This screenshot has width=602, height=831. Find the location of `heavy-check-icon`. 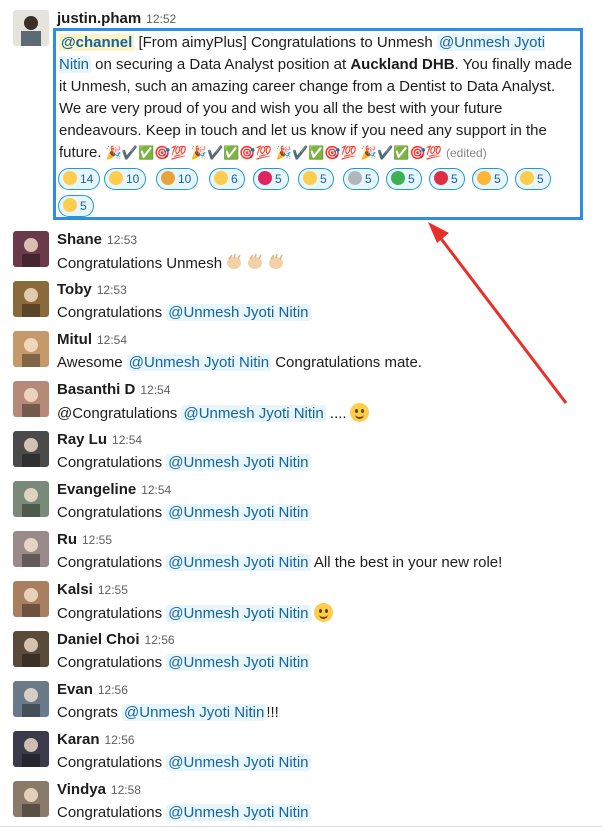

heavy-check-icon is located at coordinates (355, 178).